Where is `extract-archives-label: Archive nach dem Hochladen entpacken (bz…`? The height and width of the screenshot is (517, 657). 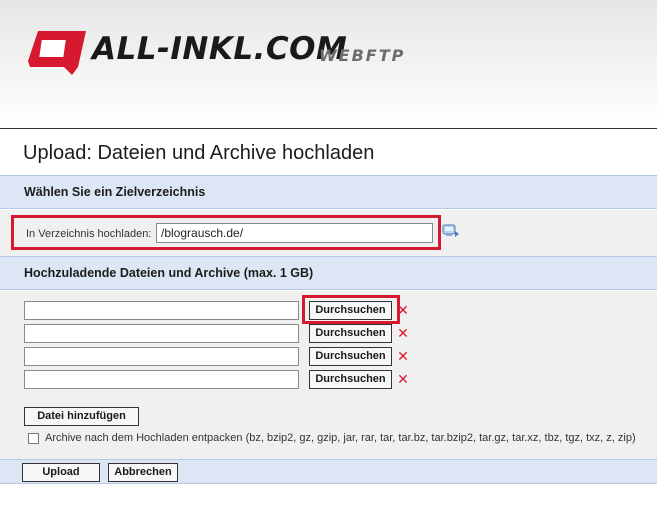 extract-archives-label: Archive nach dem Hochladen entpacken (bz… is located at coordinates (340, 438).